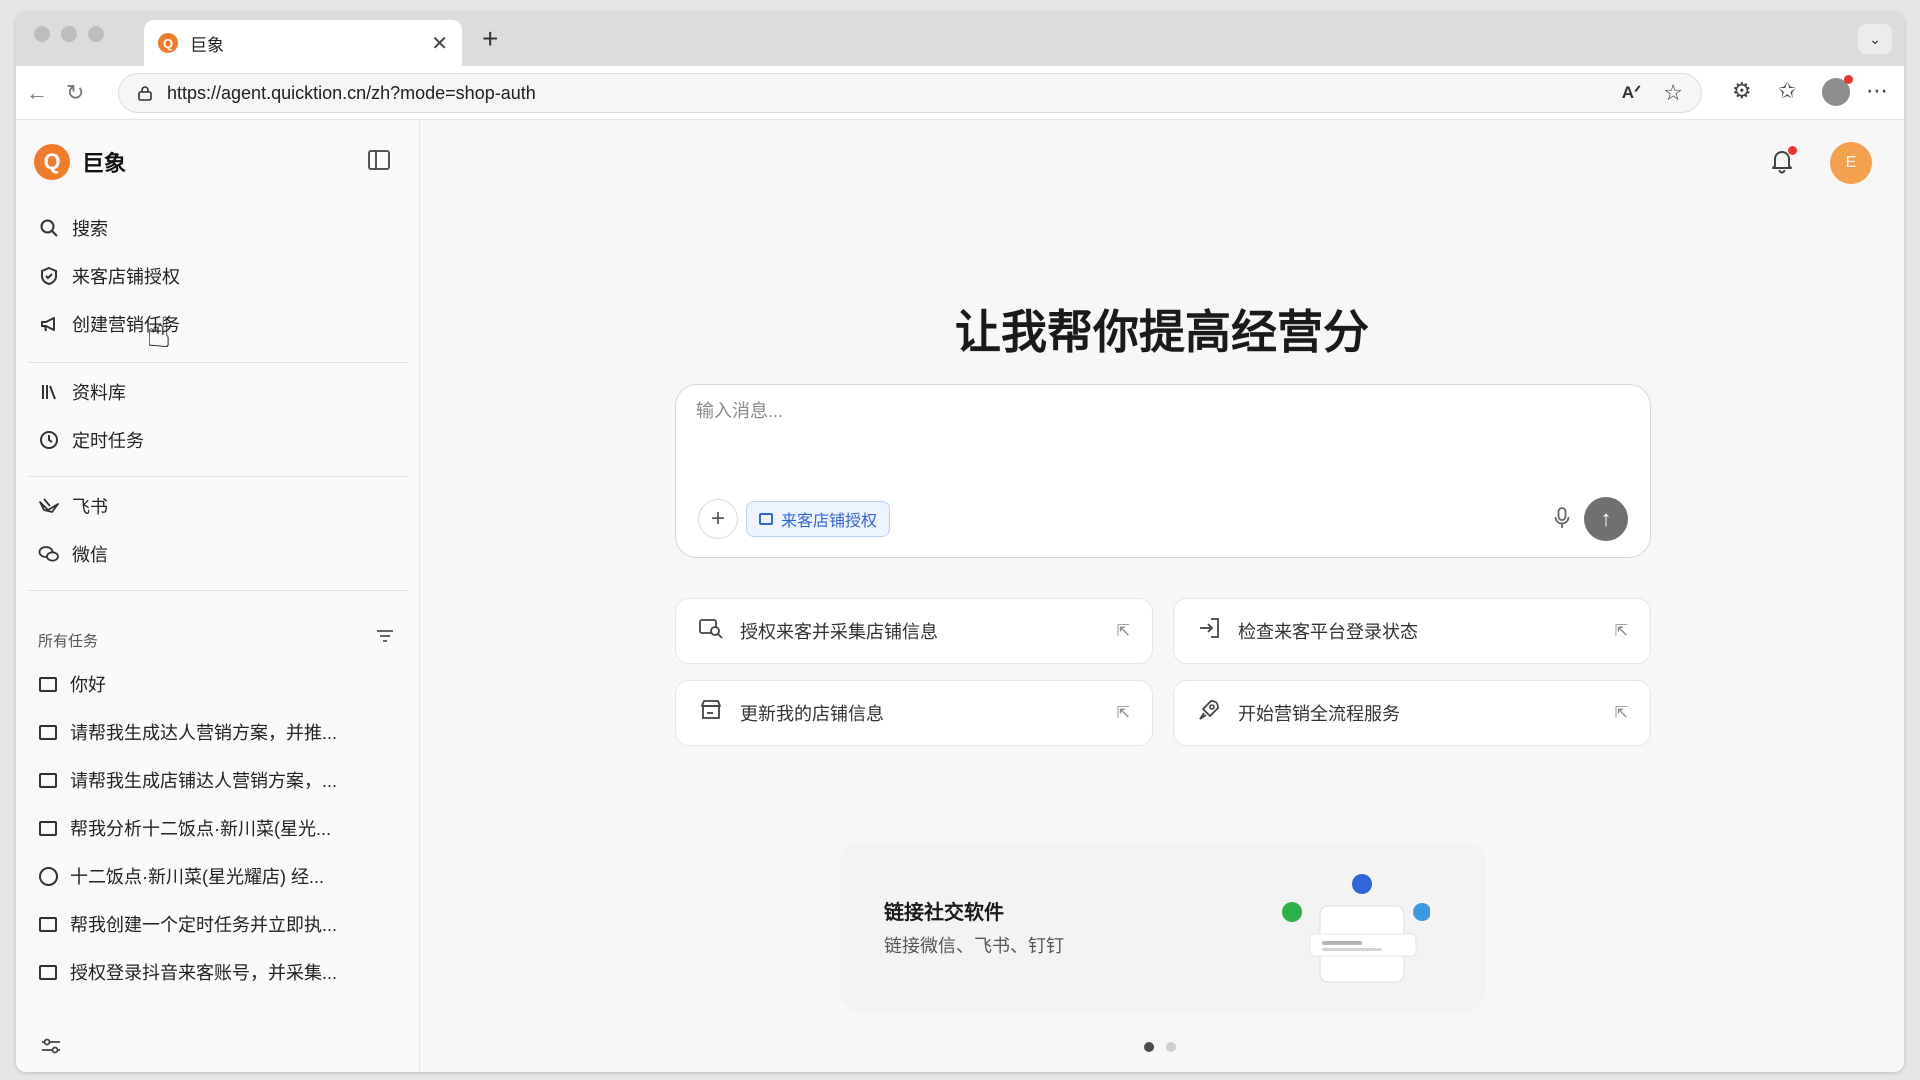 This screenshot has width=1920, height=1080. I want to click on sidebar-toggle-icon, so click(379, 160).